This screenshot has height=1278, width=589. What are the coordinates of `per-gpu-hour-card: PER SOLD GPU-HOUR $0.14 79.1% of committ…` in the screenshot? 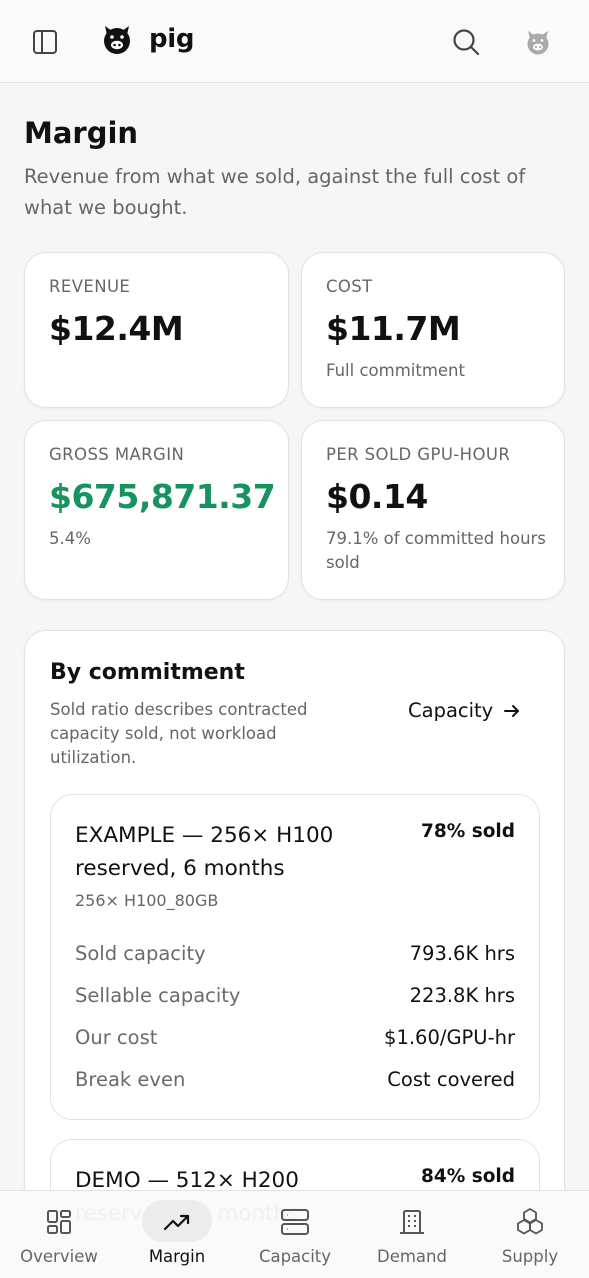 It's located at (433, 510).